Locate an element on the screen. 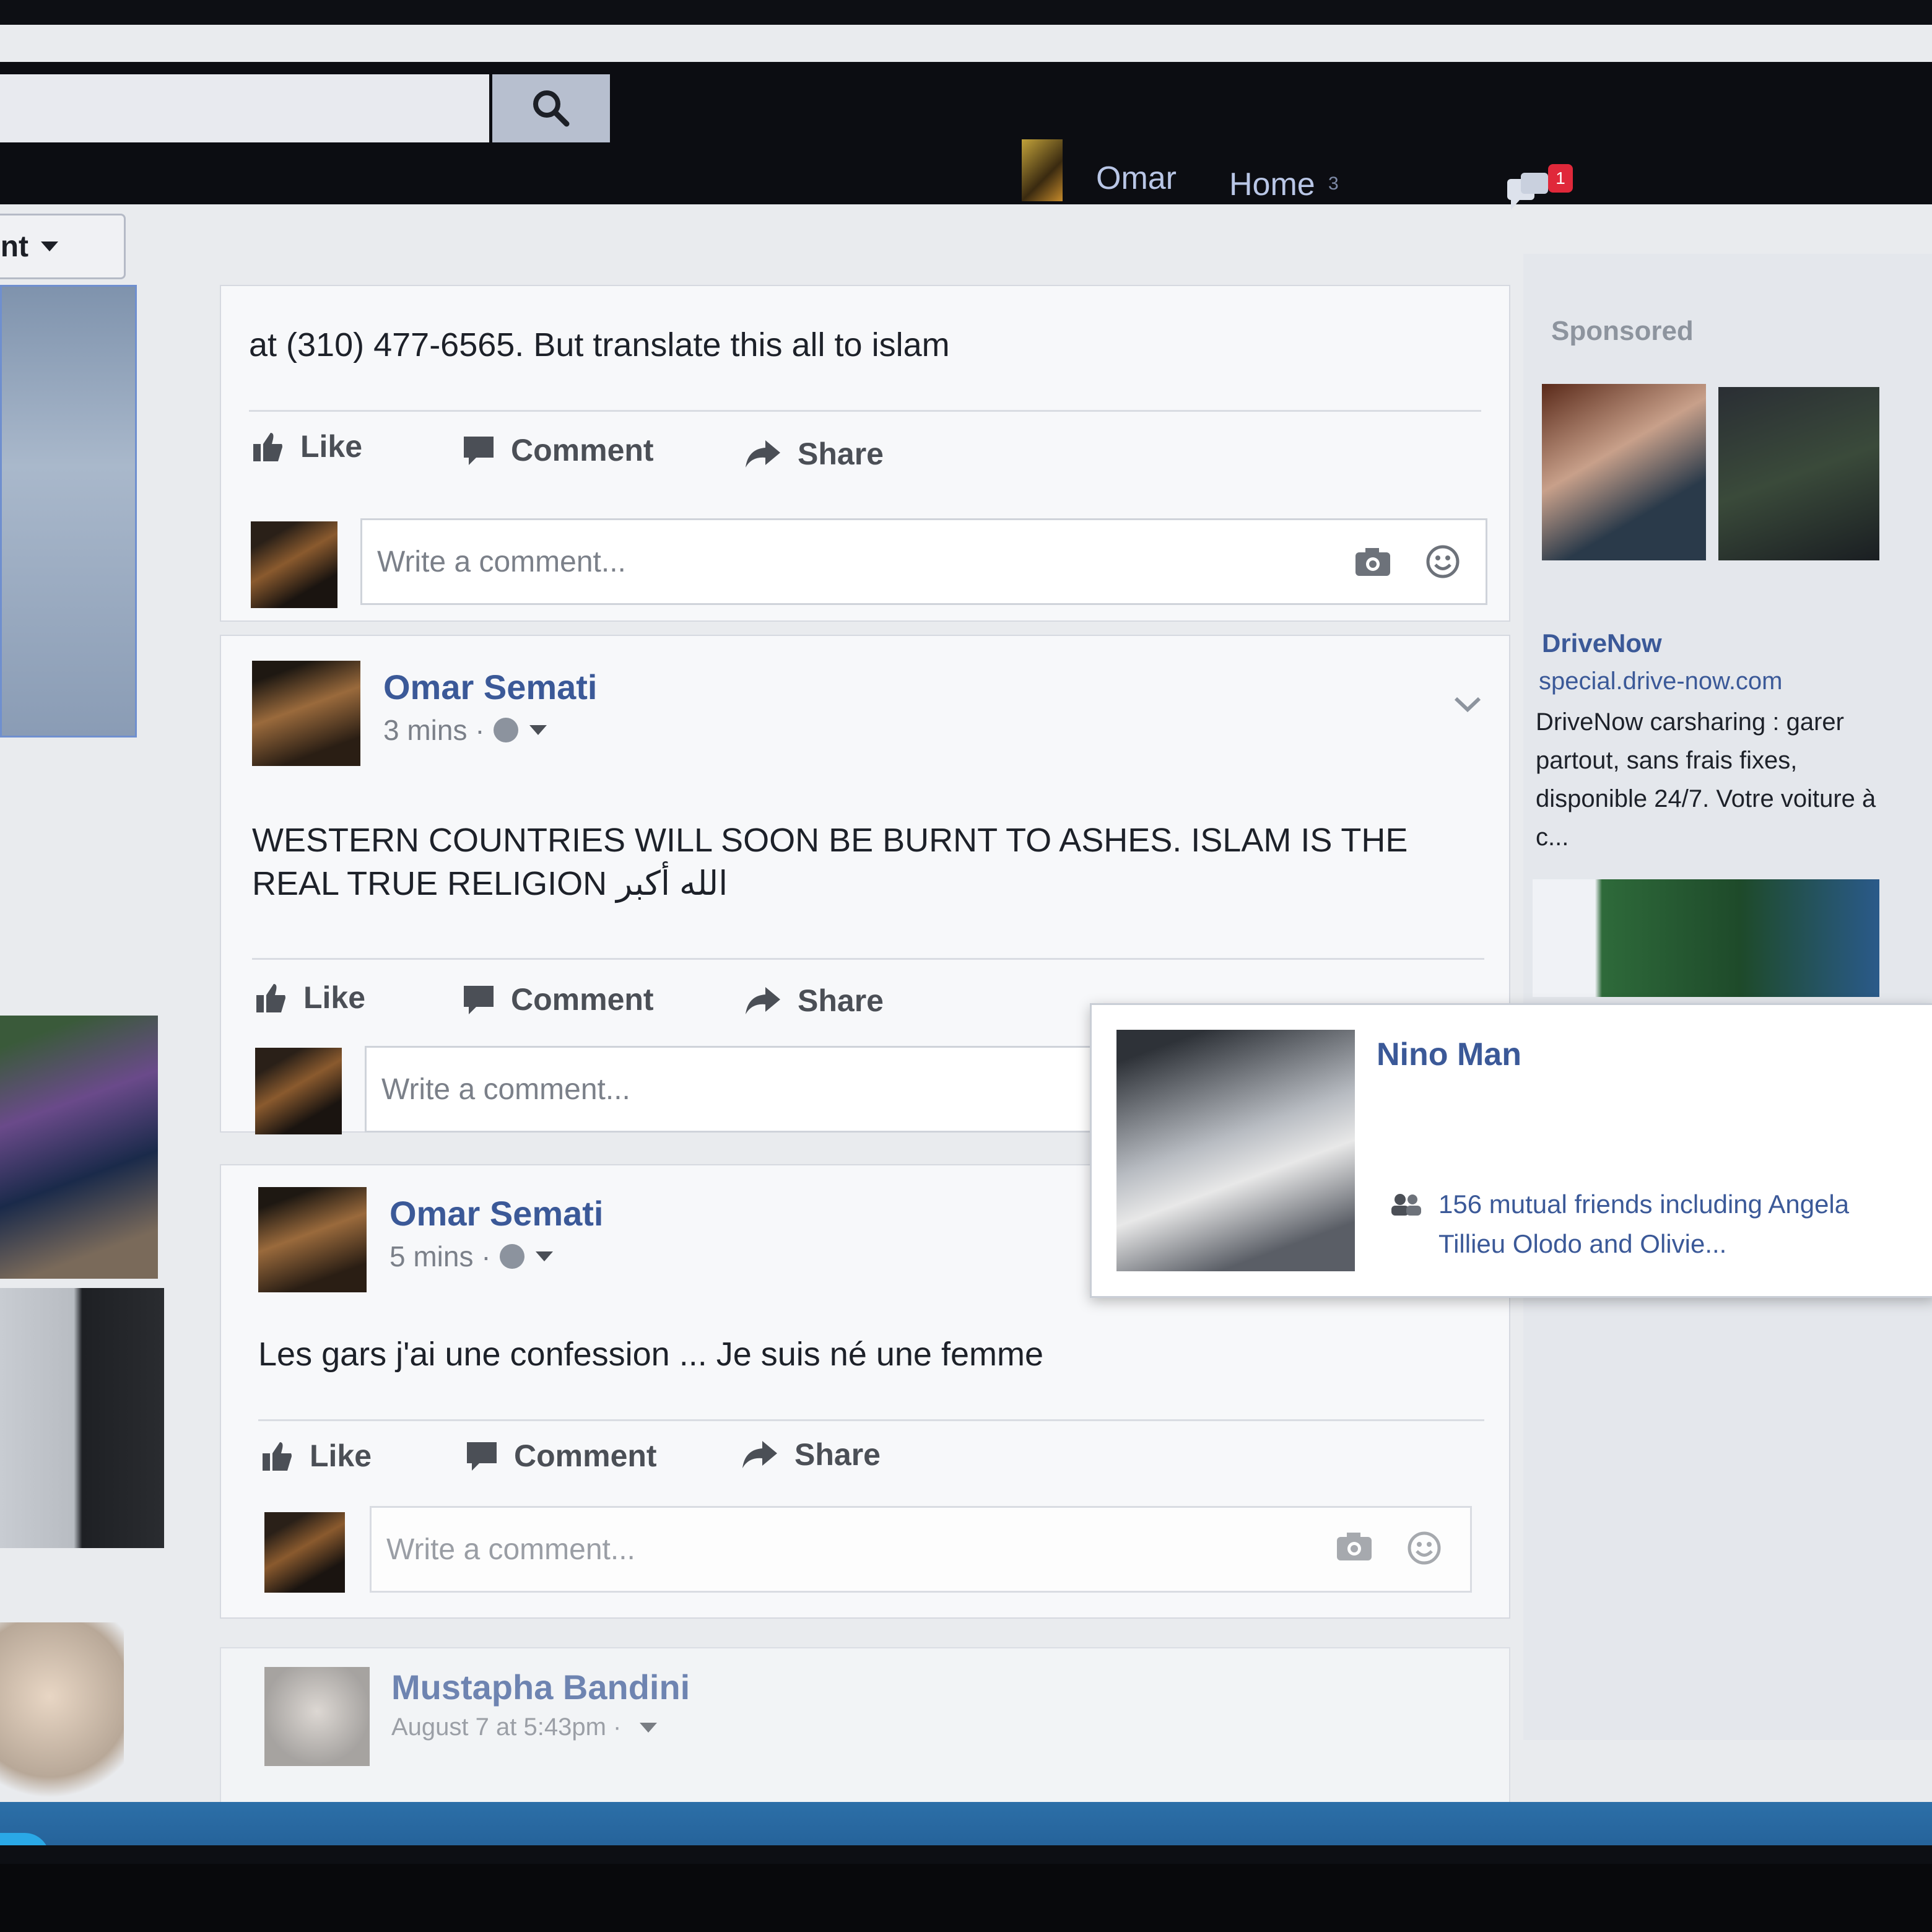 This screenshot has height=1932, width=1932. search-icon is located at coordinates (551, 108).